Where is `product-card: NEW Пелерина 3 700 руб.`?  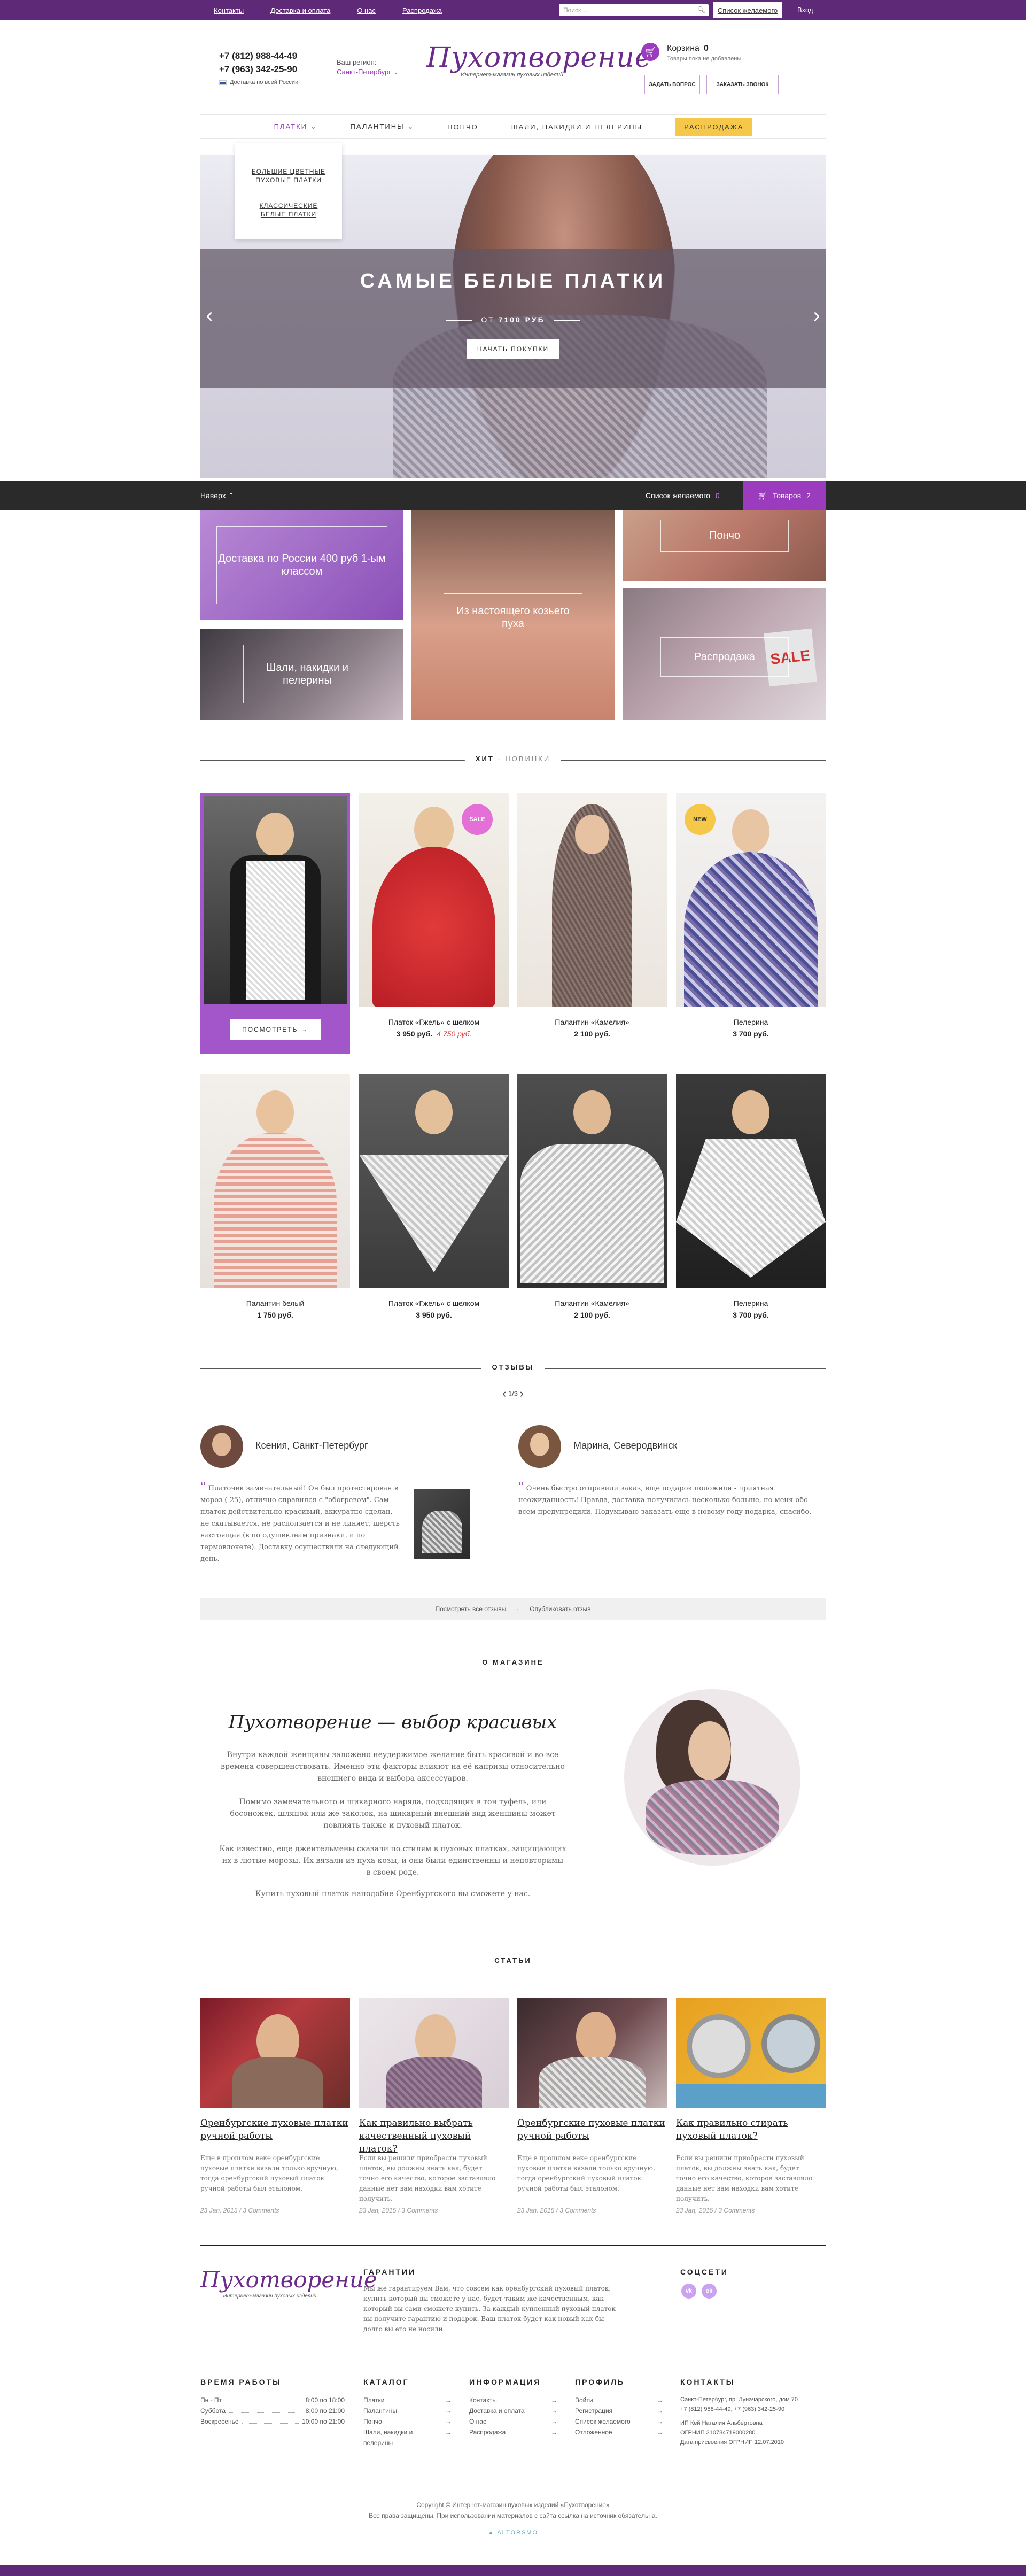 product-card: NEW Пелерина 3 700 руб. is located at coordinates (751, 919).